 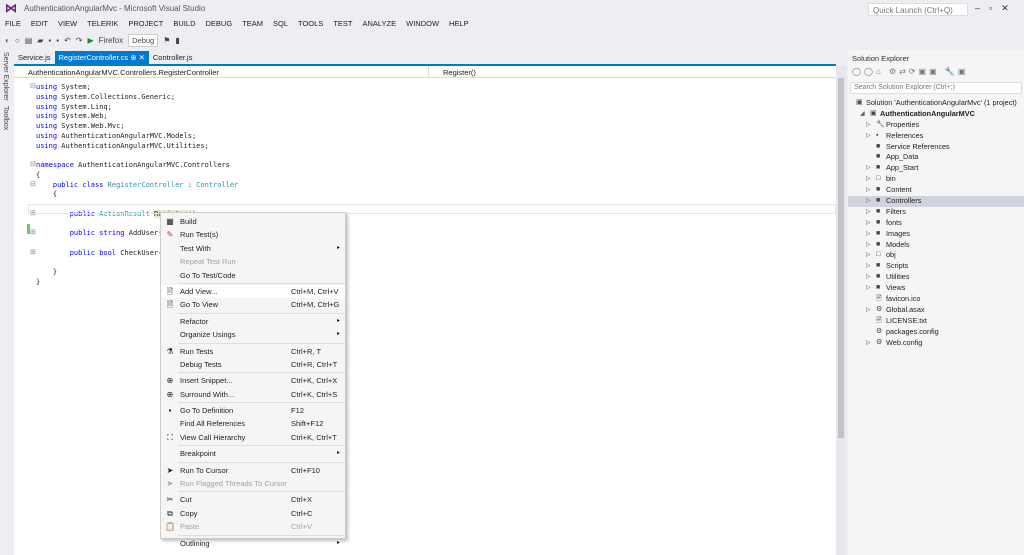 What do you see at coordinates (49, 40) in the screenshot?
I see `save-icon: ▪` at bounding box center [49, 40].